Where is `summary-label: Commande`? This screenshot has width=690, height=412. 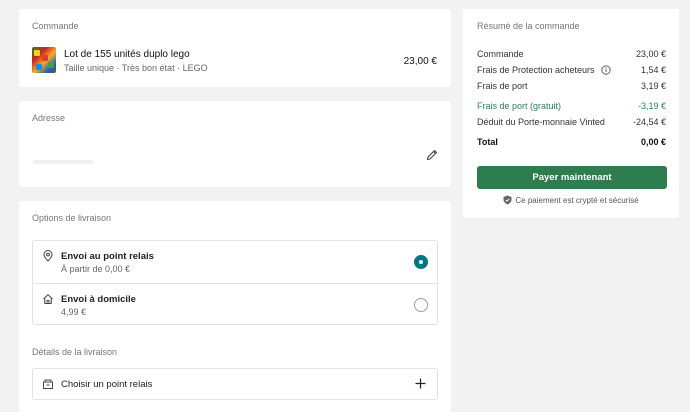
summary-label: Commande is located at coordinates (500, 54).